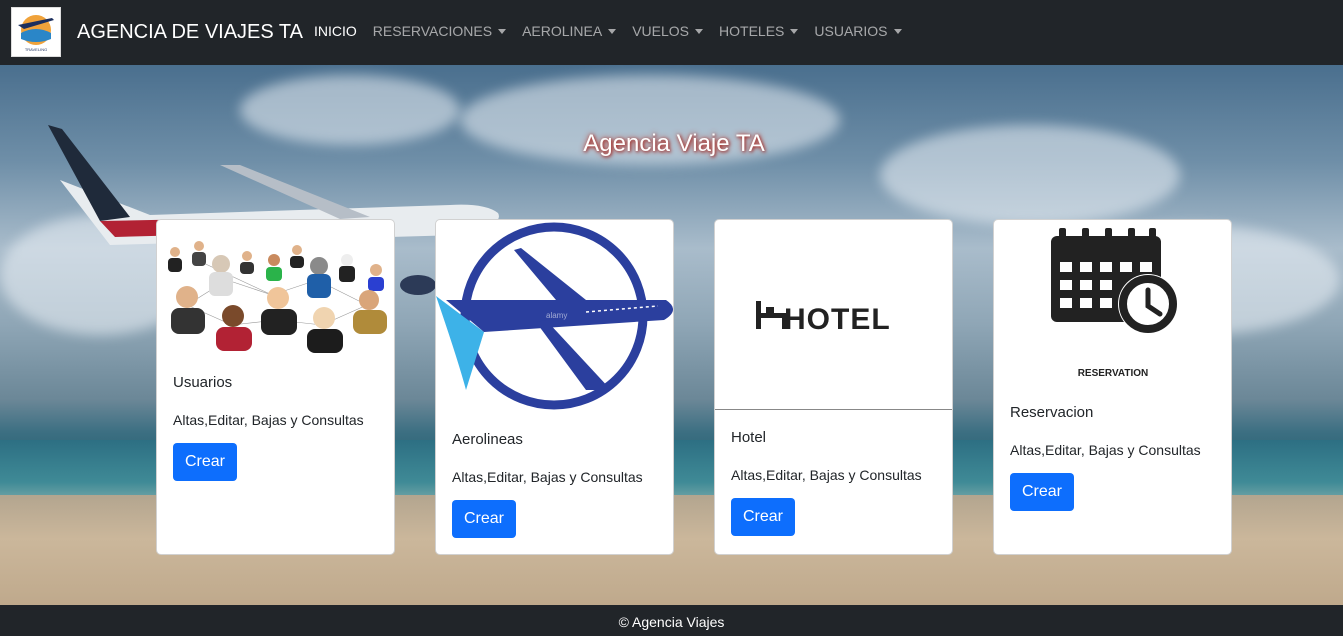 This screenshot has width=1343, height=636. What do you see at coordinates (749, 437) in the screenshot?
I see `card-title: Hotel` at bounding box center [749, 437].